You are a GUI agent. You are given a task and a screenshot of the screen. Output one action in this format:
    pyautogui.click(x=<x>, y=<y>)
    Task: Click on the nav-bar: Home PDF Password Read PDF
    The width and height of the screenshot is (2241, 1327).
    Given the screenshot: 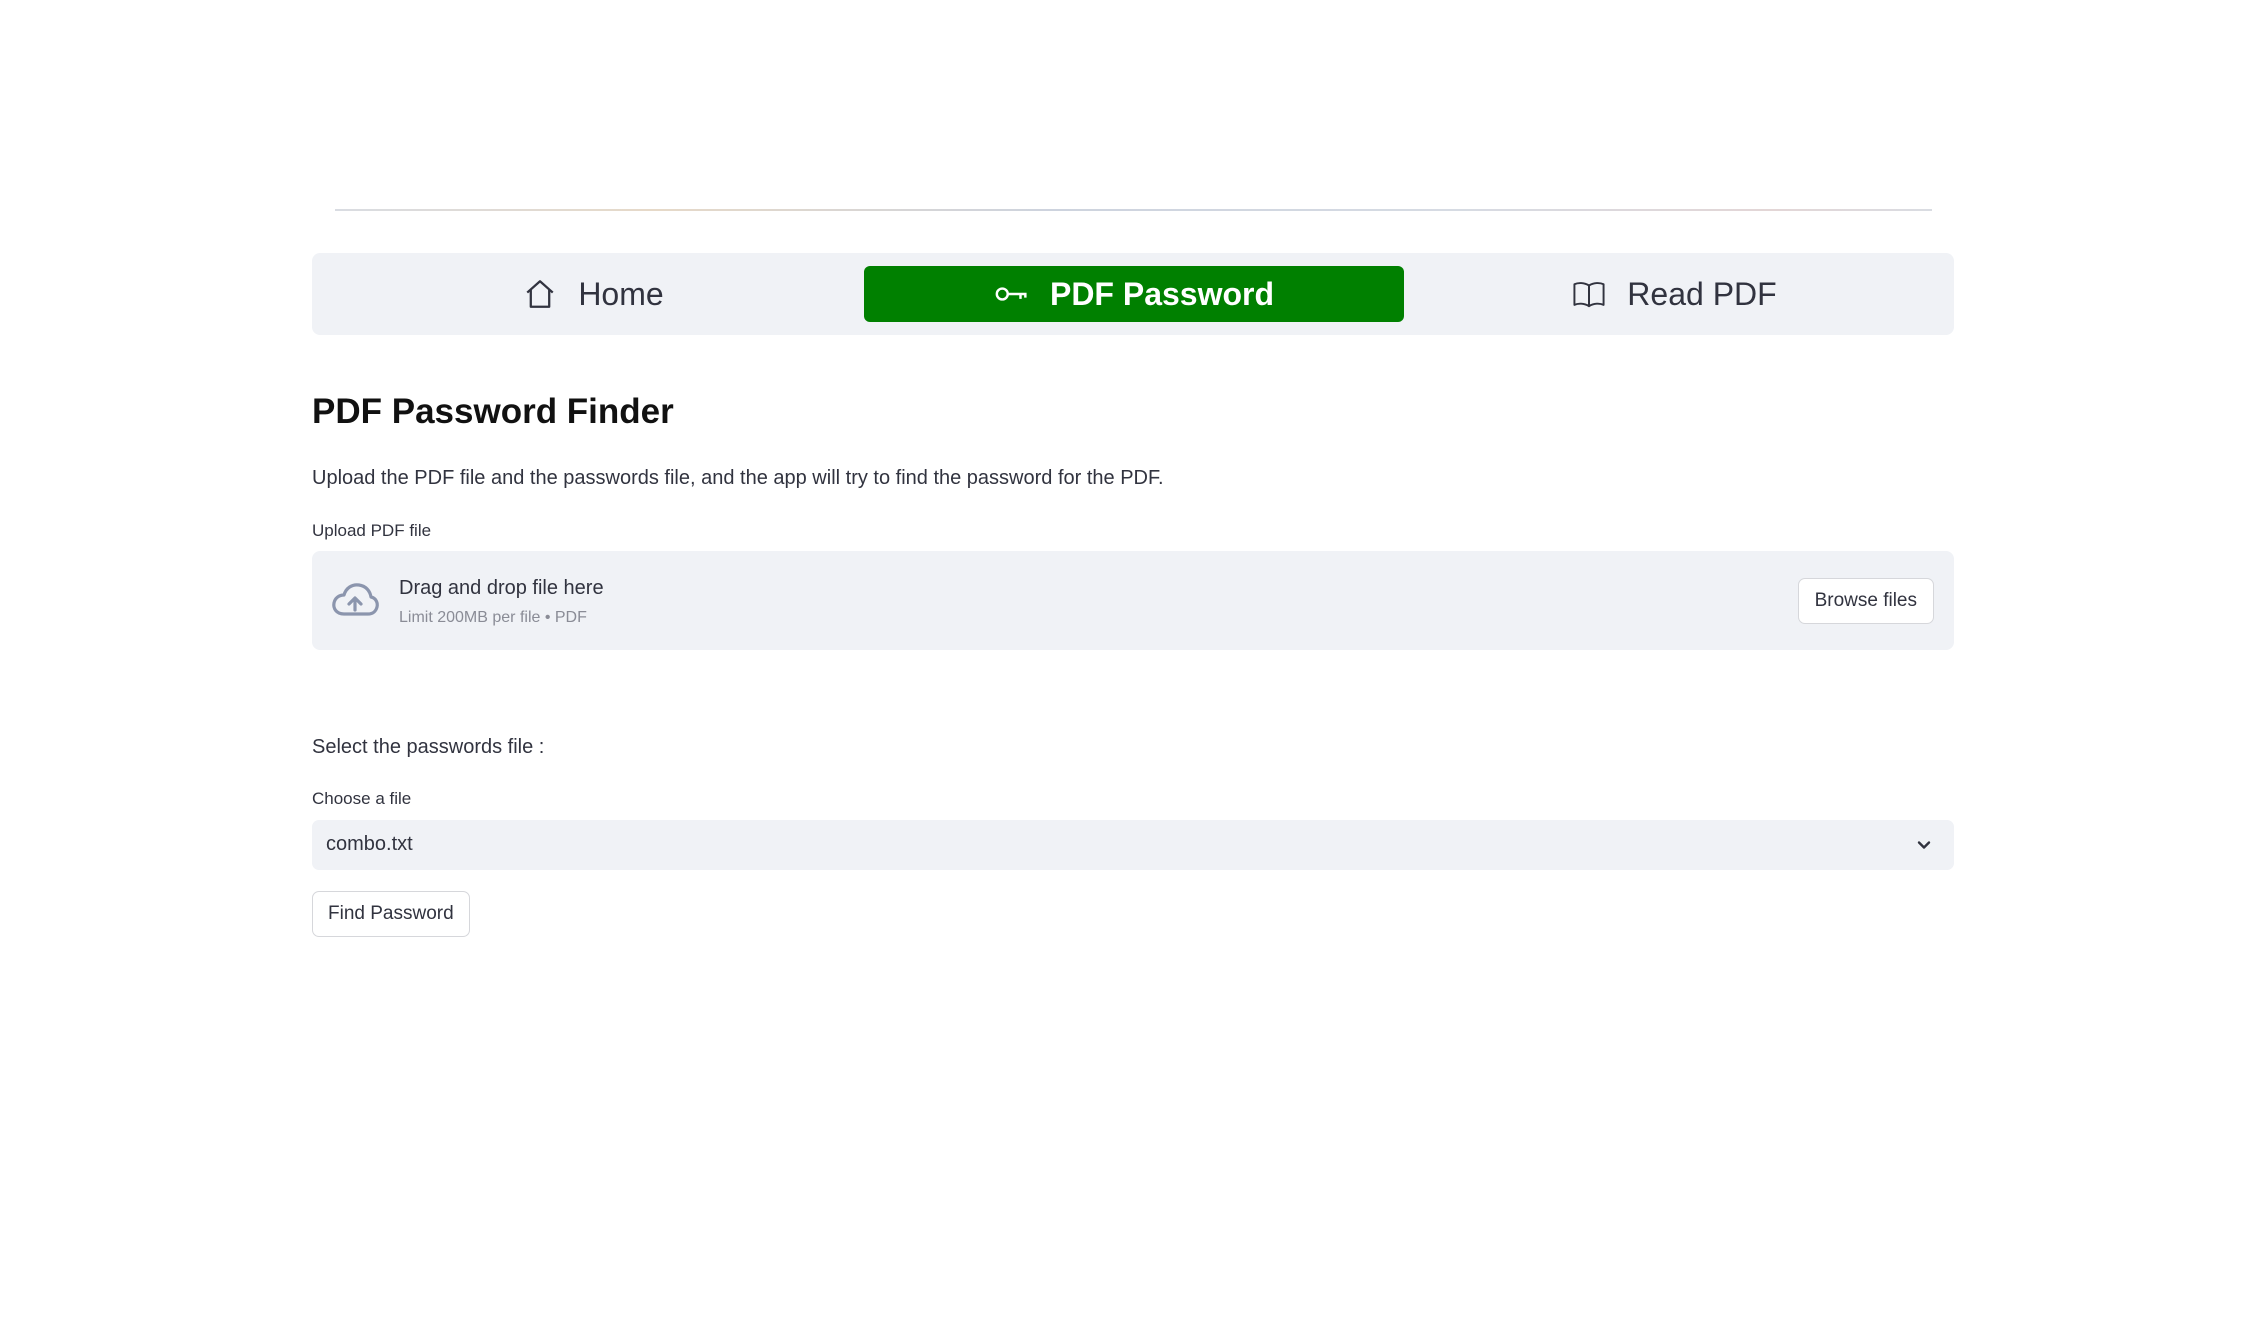 What is the action you would take?
    pyautogui.click(x=1133, y=294)
    